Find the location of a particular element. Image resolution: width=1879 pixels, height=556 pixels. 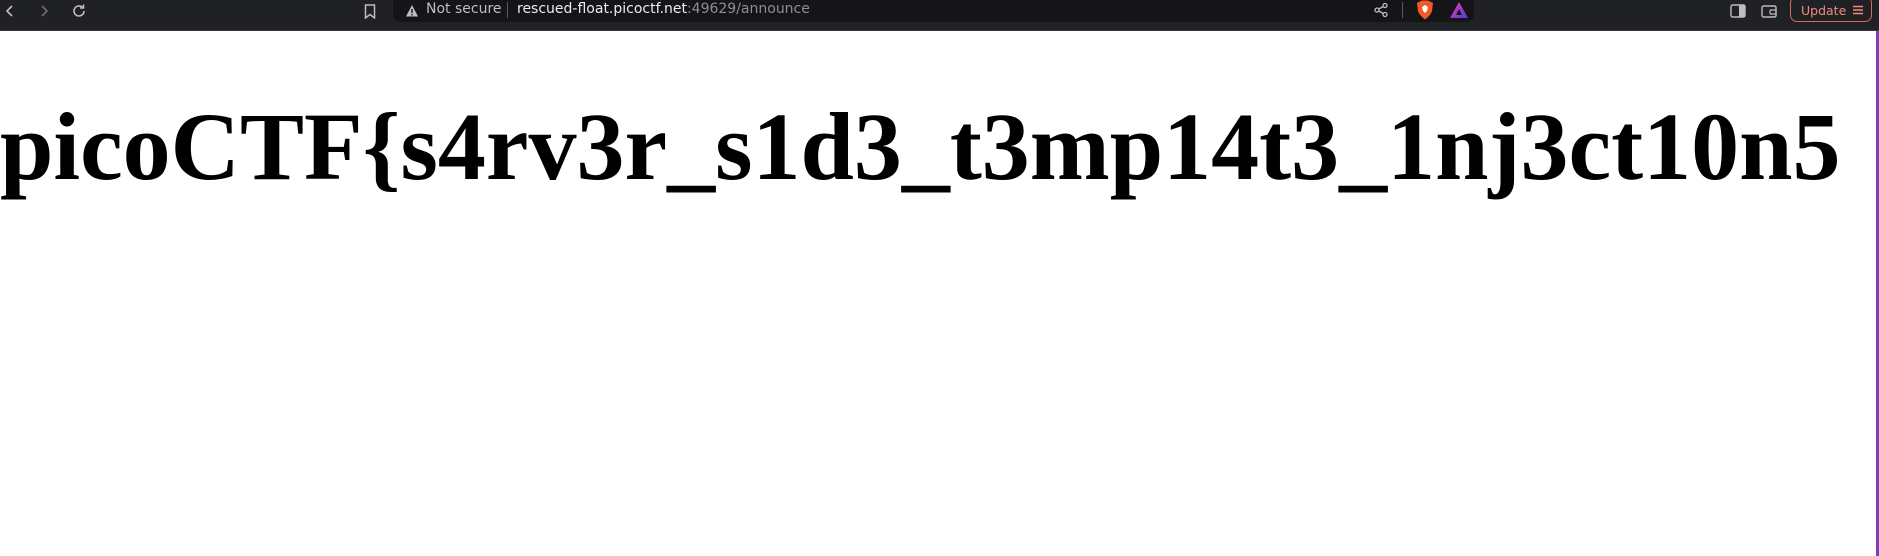

url-path: :49629/announce is located at coordinates (748, 9).